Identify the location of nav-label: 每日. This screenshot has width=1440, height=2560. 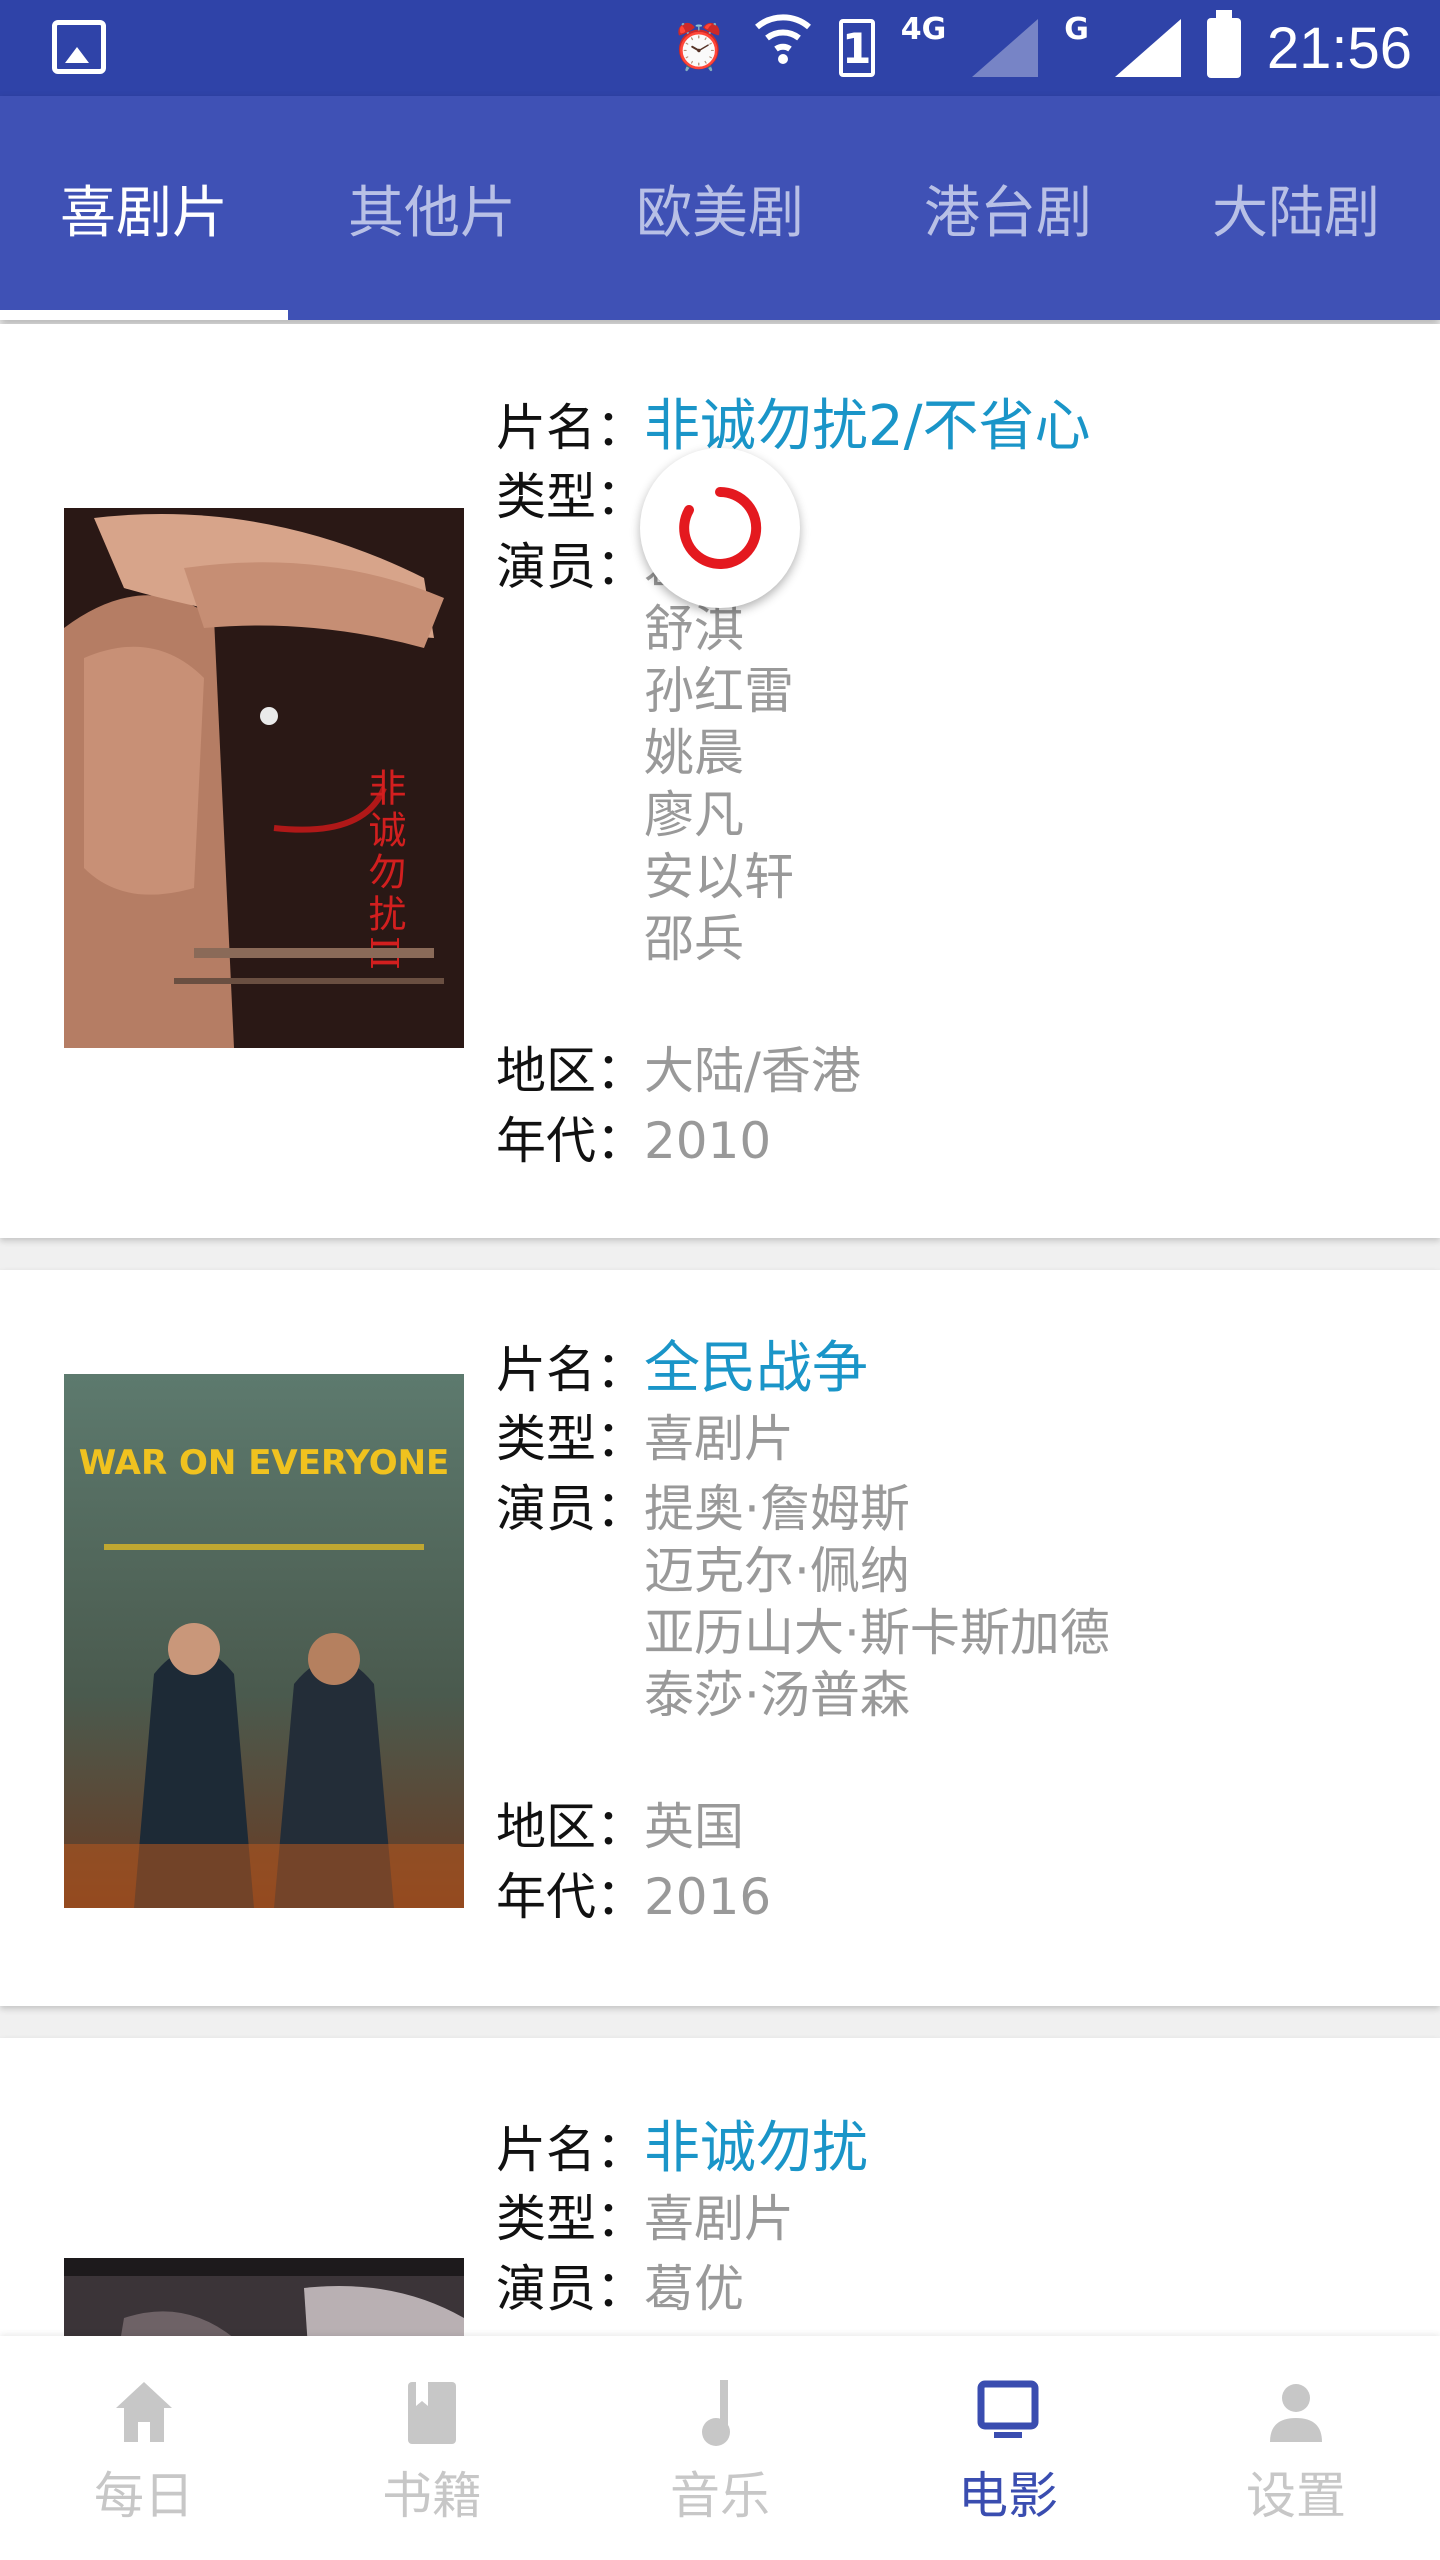
(144, 2496).